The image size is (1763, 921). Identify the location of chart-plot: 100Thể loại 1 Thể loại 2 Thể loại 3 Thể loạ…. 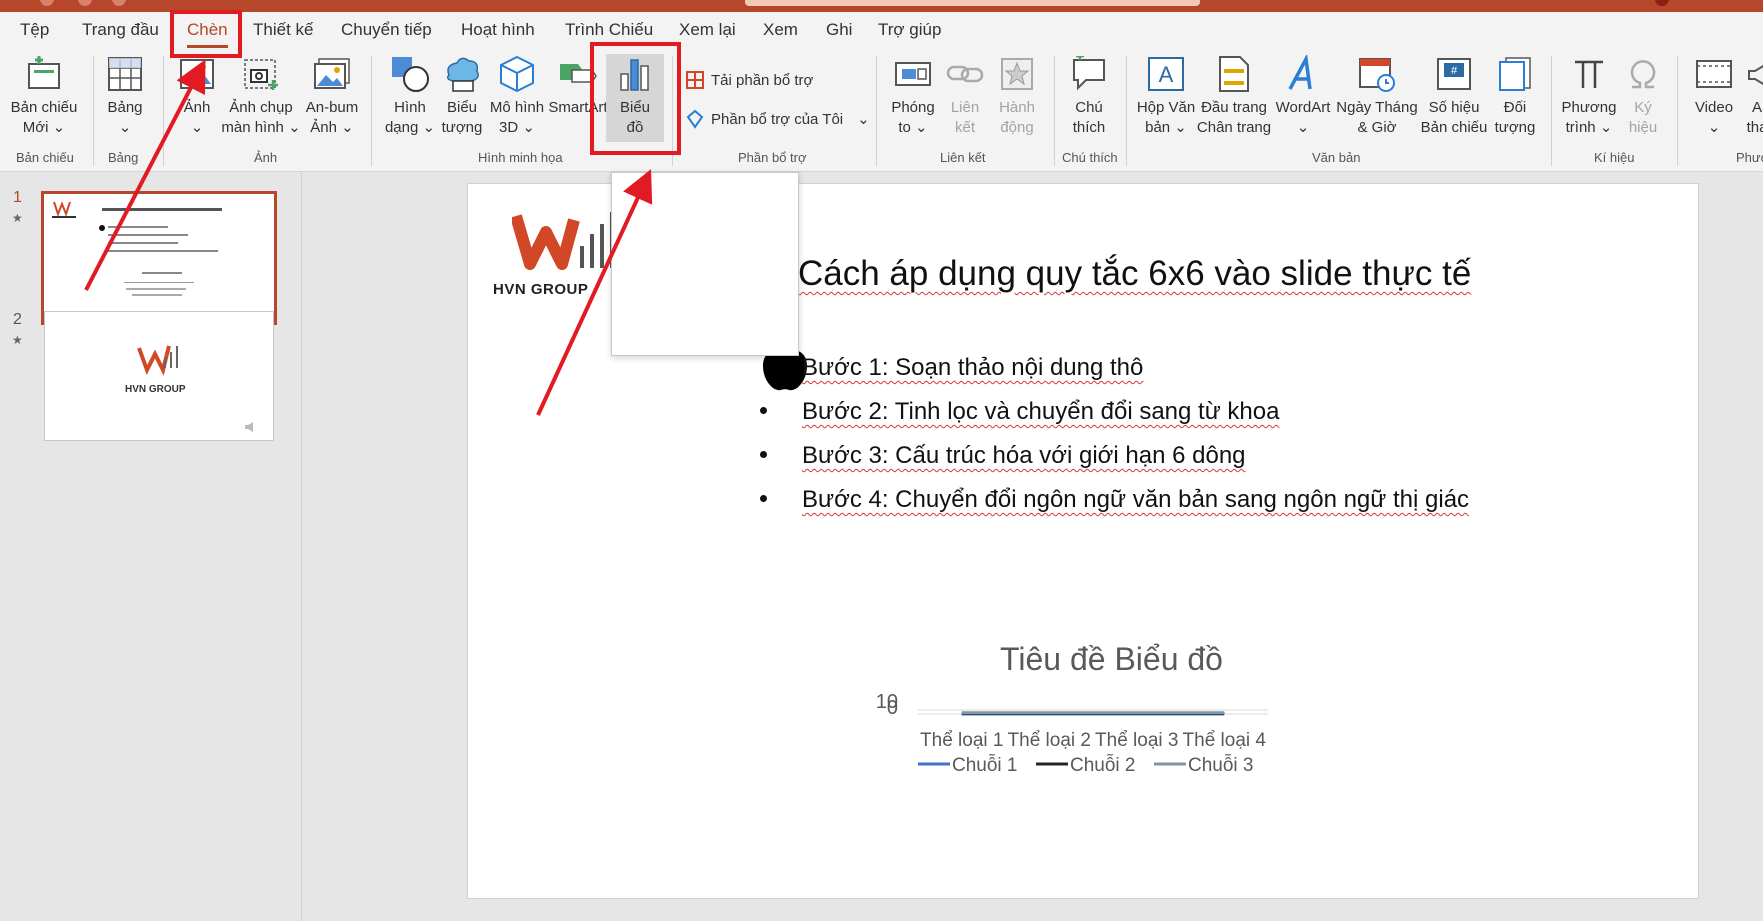
(1128, 739).